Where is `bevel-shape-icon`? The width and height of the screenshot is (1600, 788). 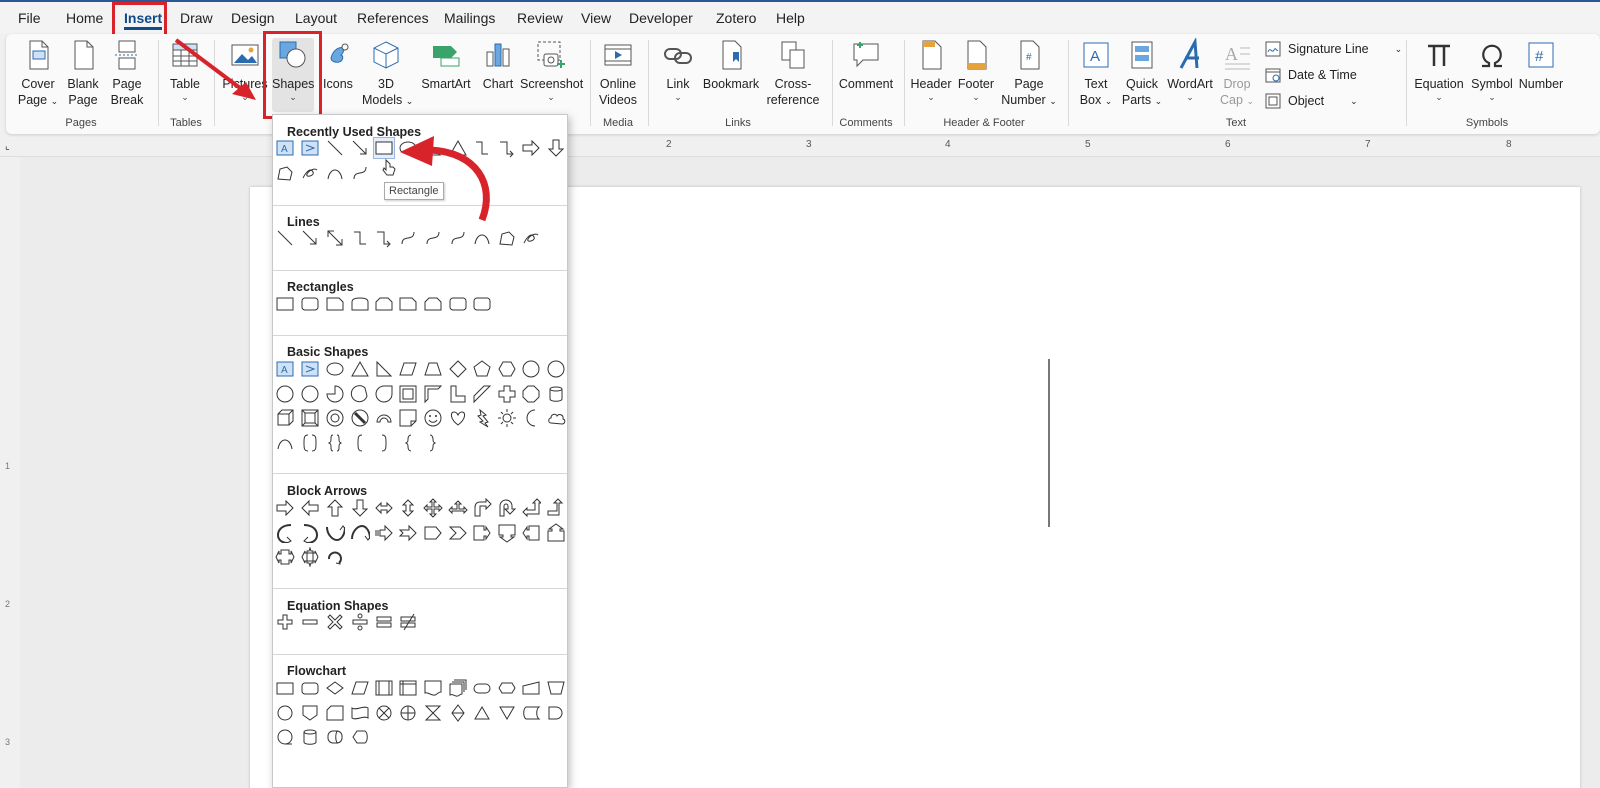
bevel-shape-icon is located at coordinates (310, 418).